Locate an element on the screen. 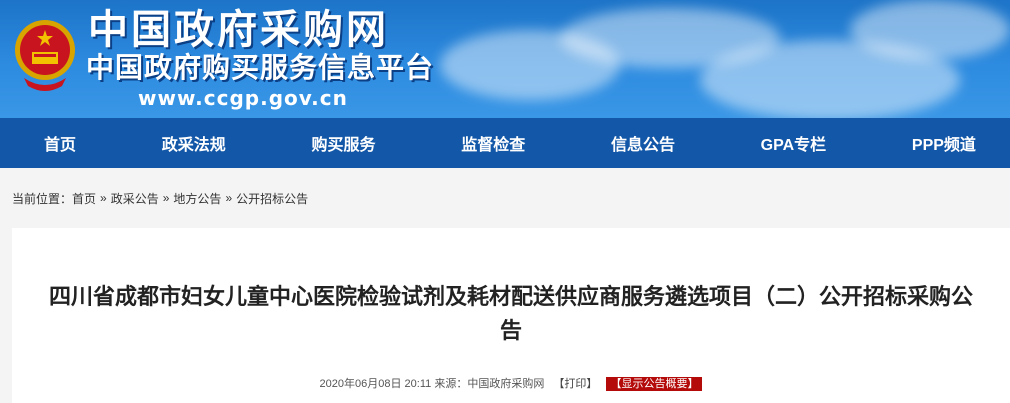  breadcrumb-gov-announcements: 政采公告 is located at coordinates (135, 198).